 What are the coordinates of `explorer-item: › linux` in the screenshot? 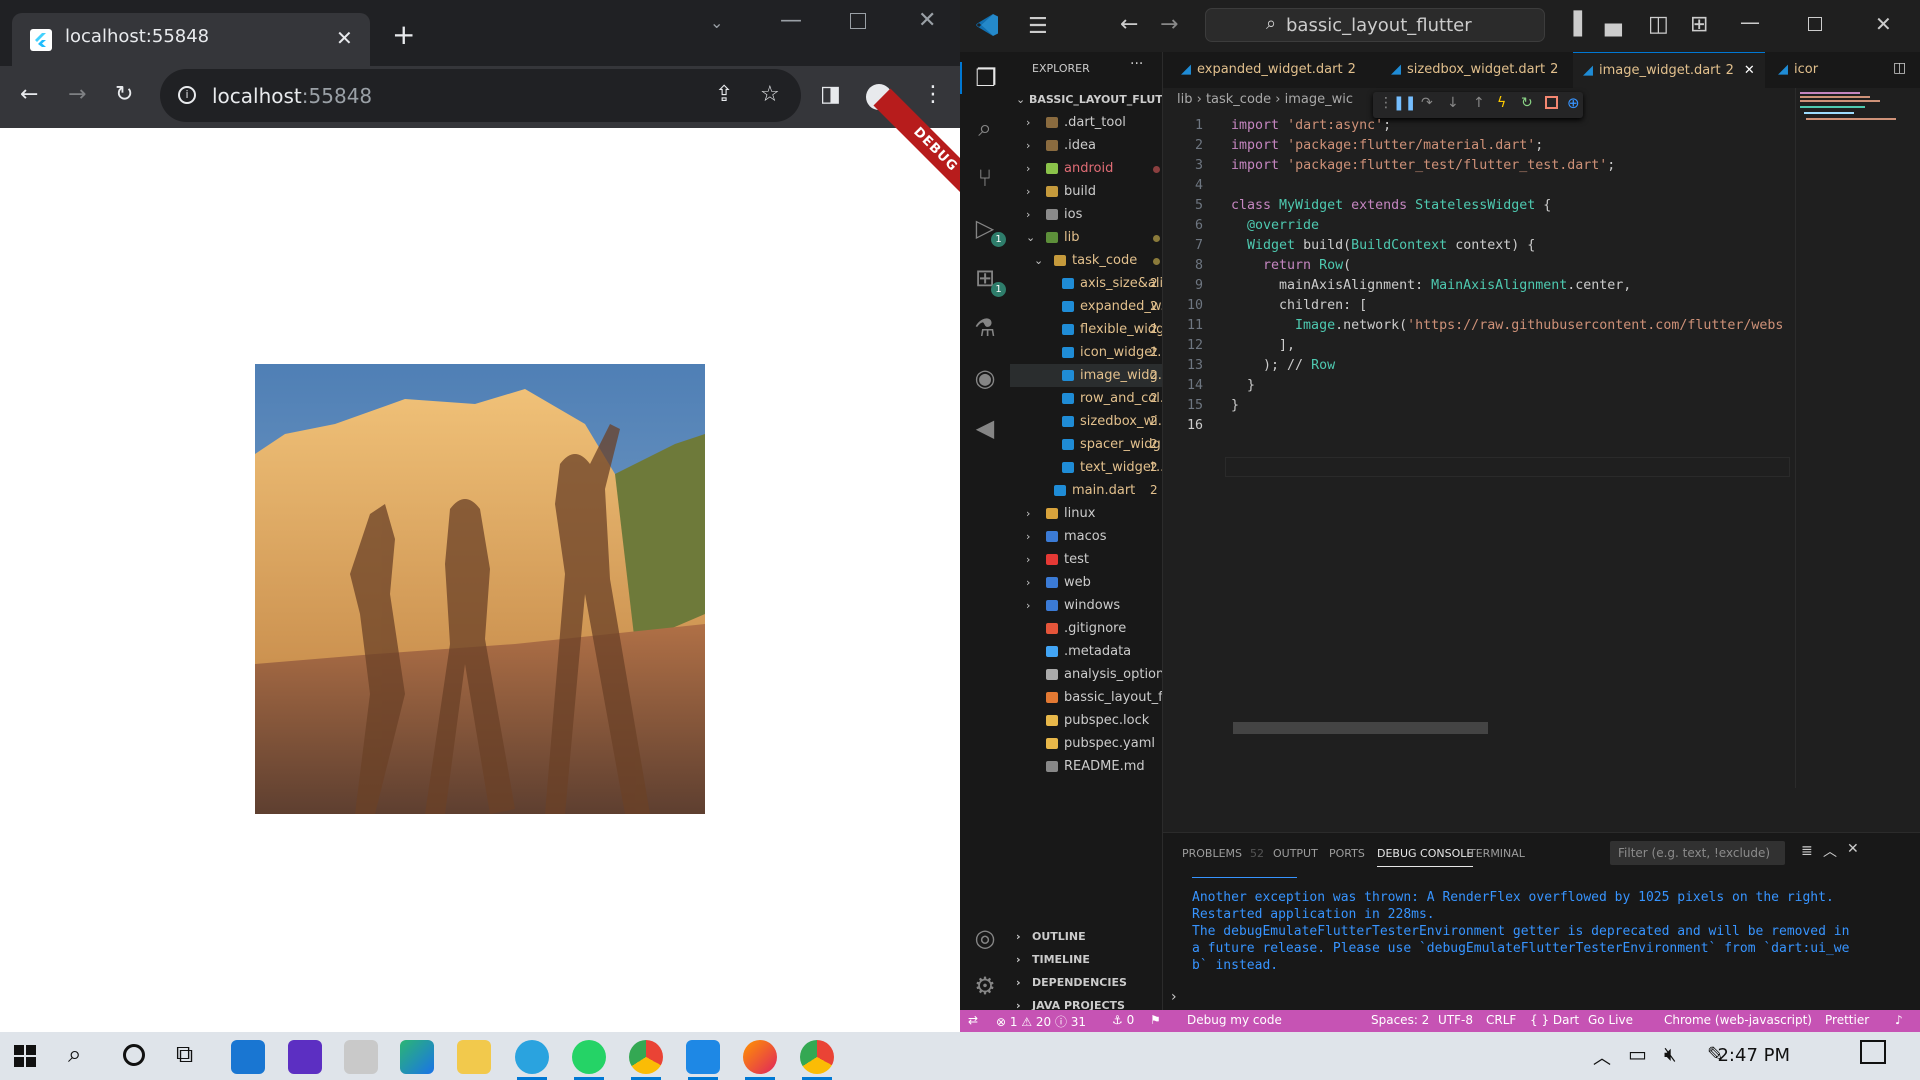 It's located at (1086, 513).